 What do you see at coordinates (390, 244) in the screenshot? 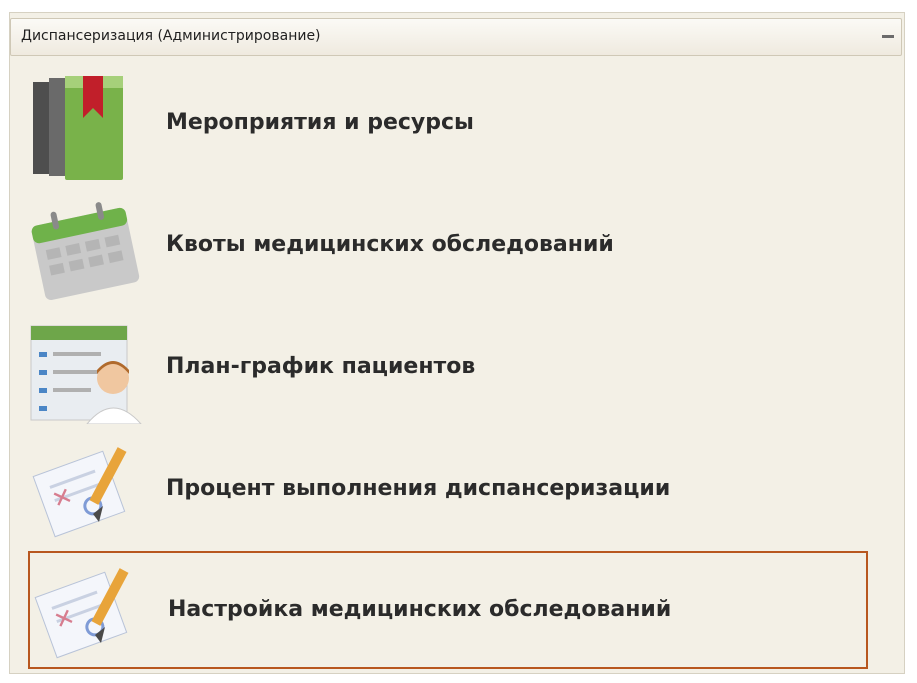
I see `menu-item-label: Квоты медицинских обследований` at bounding box center [390, 244].